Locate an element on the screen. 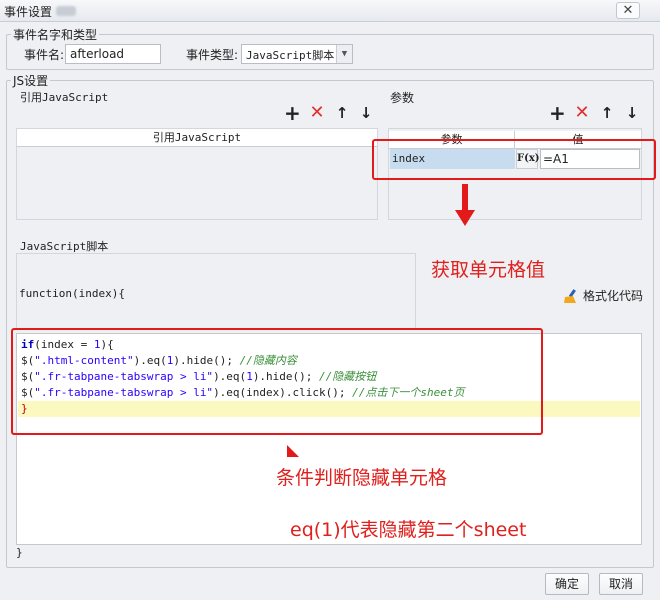 Image resolution: width=660 pixels, height=600 pixels. ok-button: 确定 is located at coordinates (567, 584).